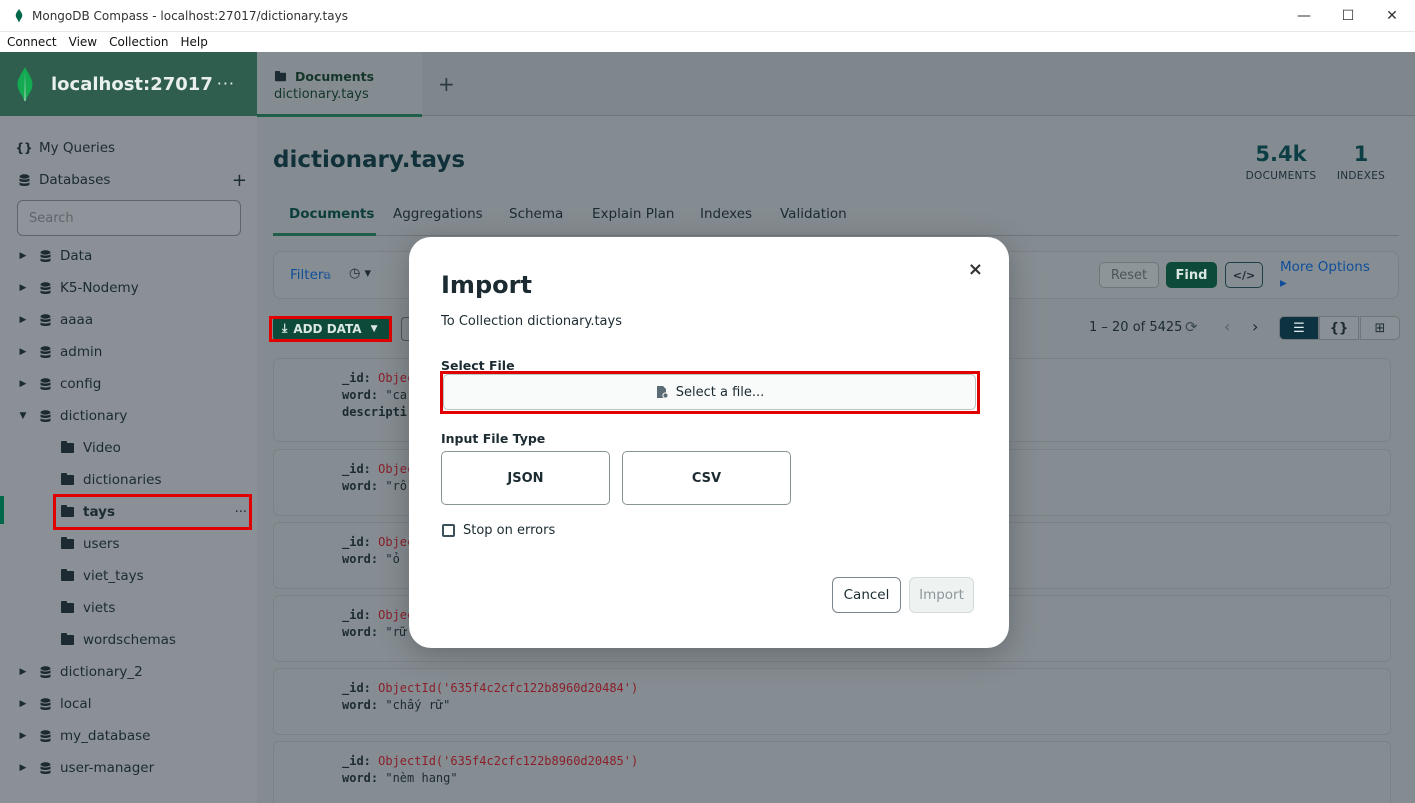 Image resolution: width=1415 pixels, height=803 pixels. Describe the element at coordinates (706, 478) in the screenshot. I see `csv-type-button: CSV` at that location.